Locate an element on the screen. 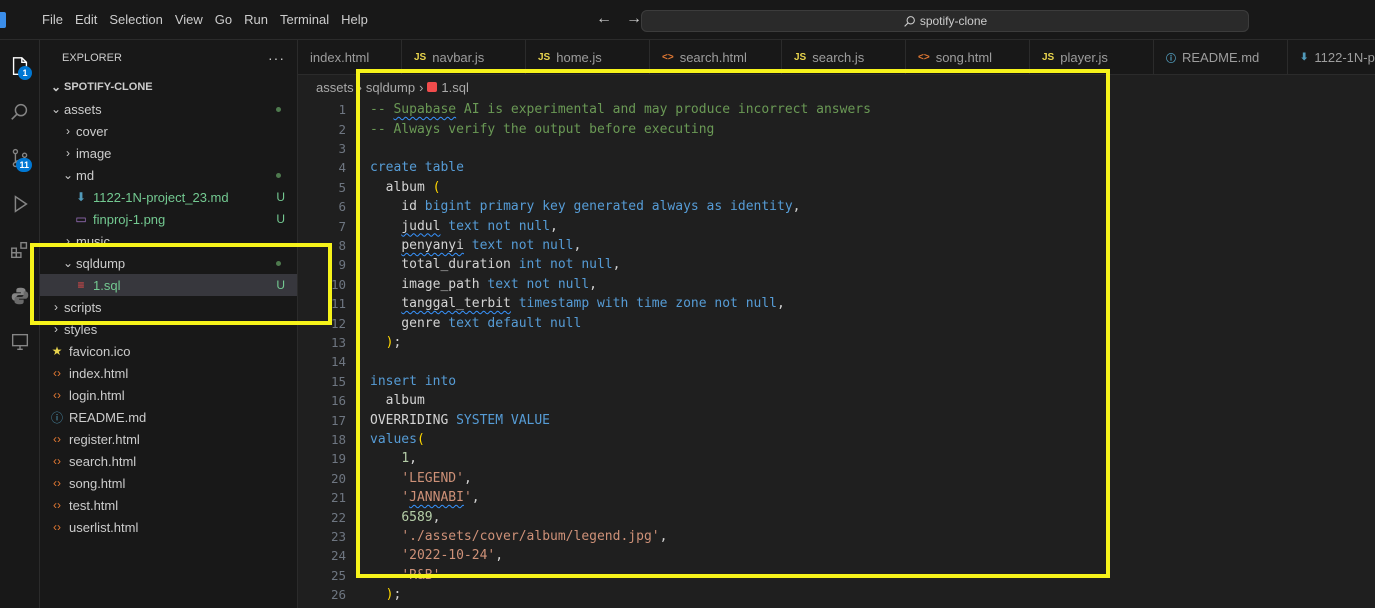 The image size is (1375, 608). code-token: tanggal_terbit is located at coordinates (456, 304).